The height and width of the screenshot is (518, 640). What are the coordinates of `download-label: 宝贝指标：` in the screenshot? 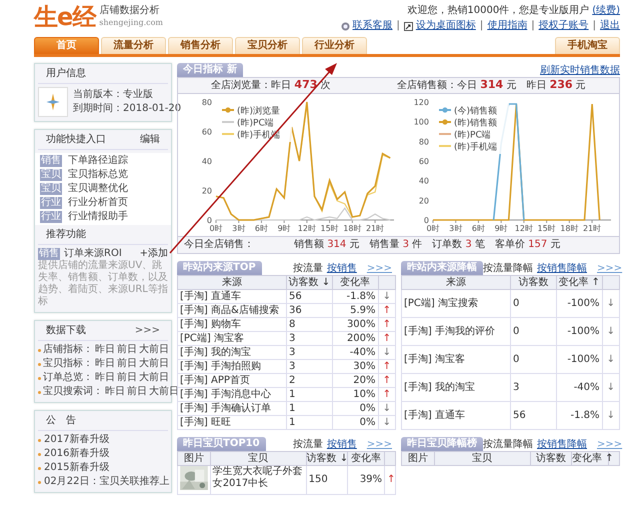 It's located at (68, 364).